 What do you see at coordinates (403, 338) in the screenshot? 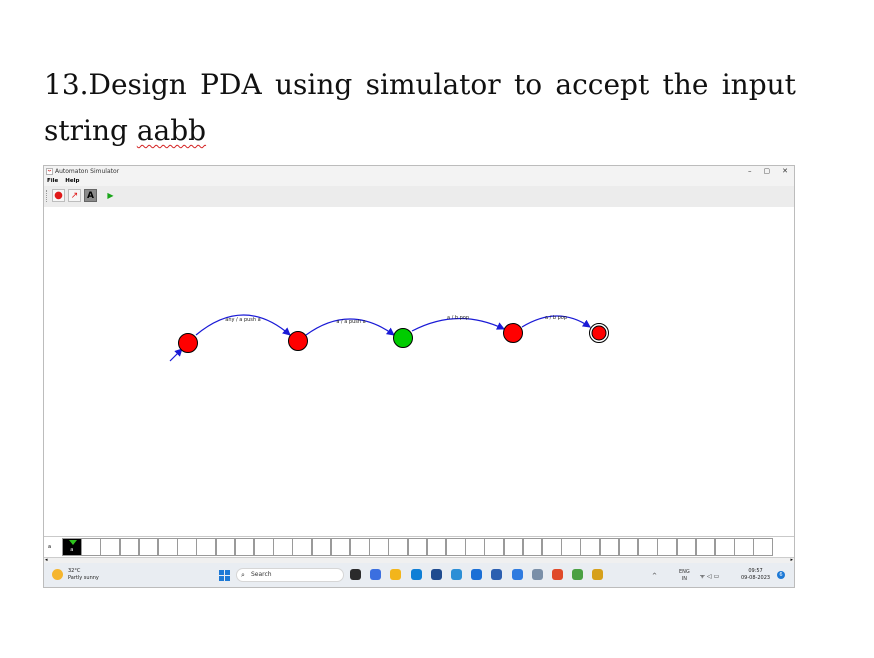
I see `state-q2` at bounding box center [403, 338].